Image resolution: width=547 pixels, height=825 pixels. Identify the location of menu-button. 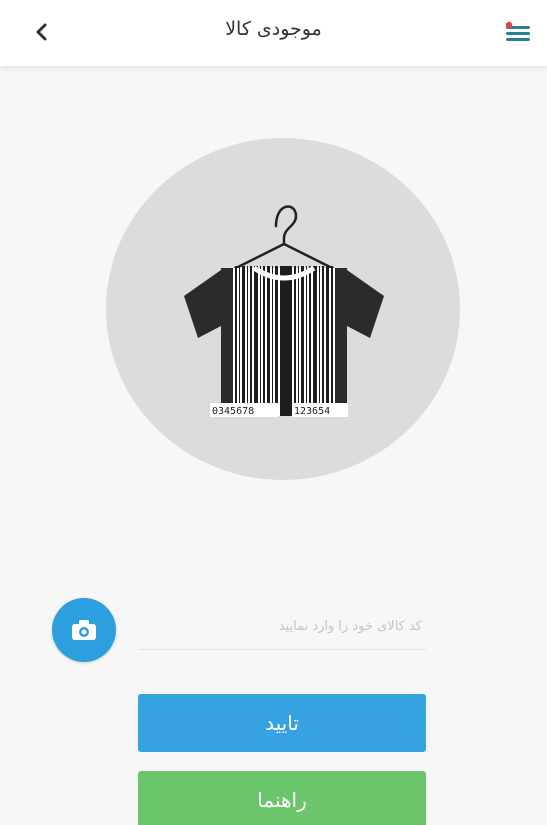
(518, 32).